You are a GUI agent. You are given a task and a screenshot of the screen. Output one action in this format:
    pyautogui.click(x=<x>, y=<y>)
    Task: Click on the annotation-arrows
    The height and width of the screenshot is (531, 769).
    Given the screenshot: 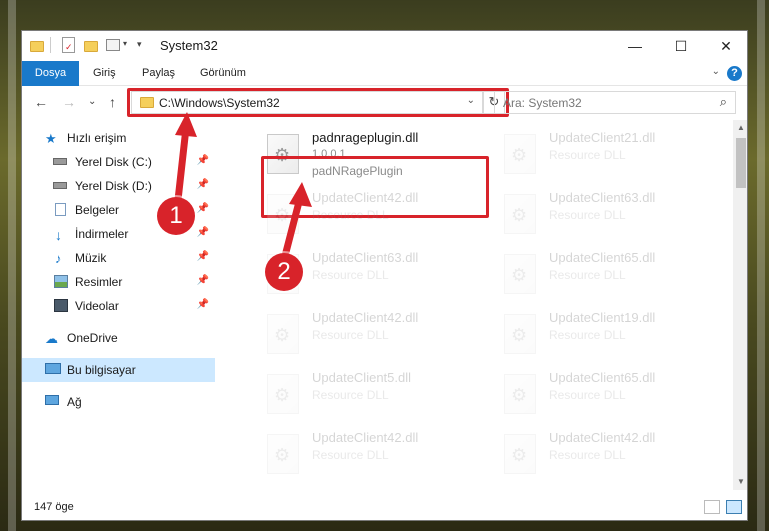 What is the action you would take?
    pyautogui.click(x=243, y=186)
    